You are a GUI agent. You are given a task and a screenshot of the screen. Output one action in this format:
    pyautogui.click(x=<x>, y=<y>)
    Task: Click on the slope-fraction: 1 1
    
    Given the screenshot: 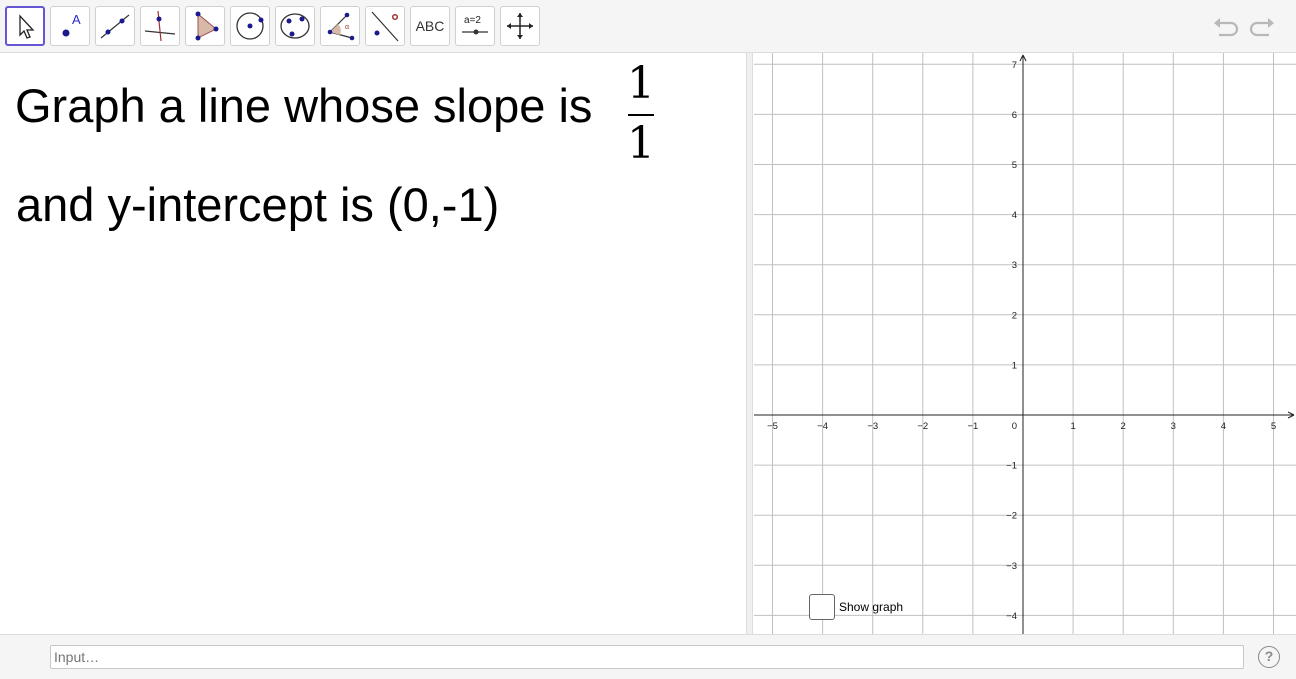 What is the action you would take?
    pyautogui.click(x=641, y=115)
    